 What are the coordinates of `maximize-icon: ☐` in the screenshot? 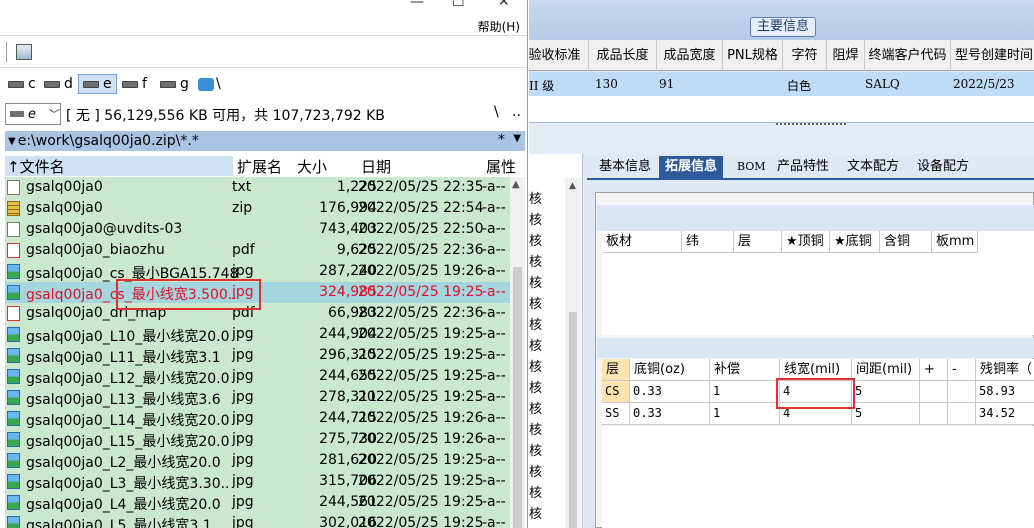 It's located at (458, 5).